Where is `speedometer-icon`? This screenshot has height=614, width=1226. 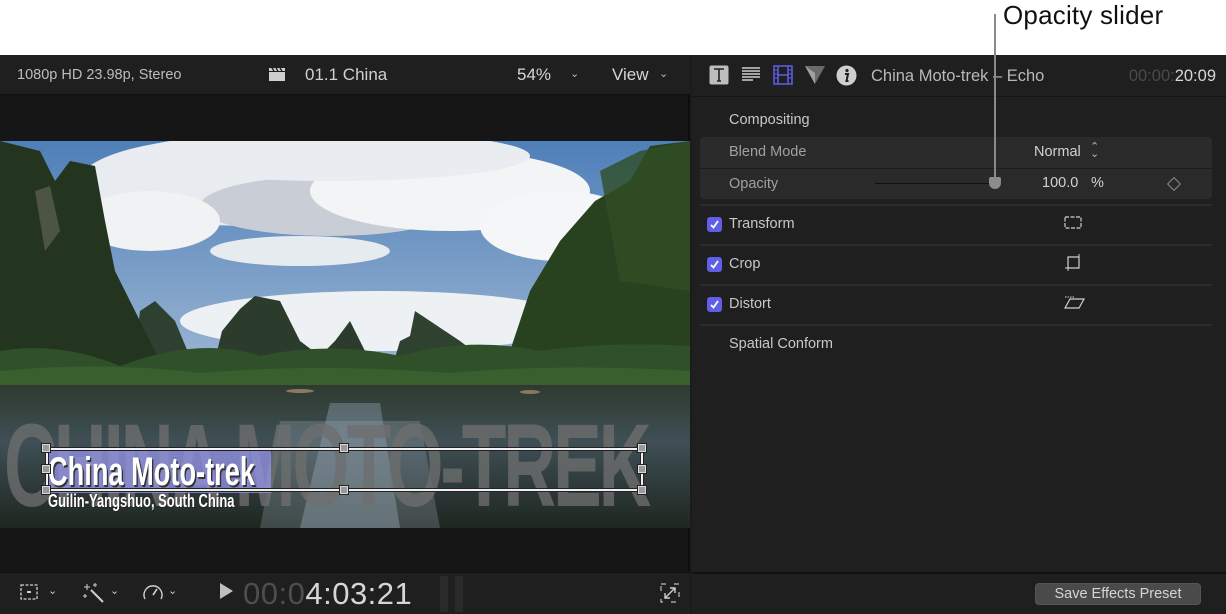
speedometer-icon is located at coordinates (153, 595).